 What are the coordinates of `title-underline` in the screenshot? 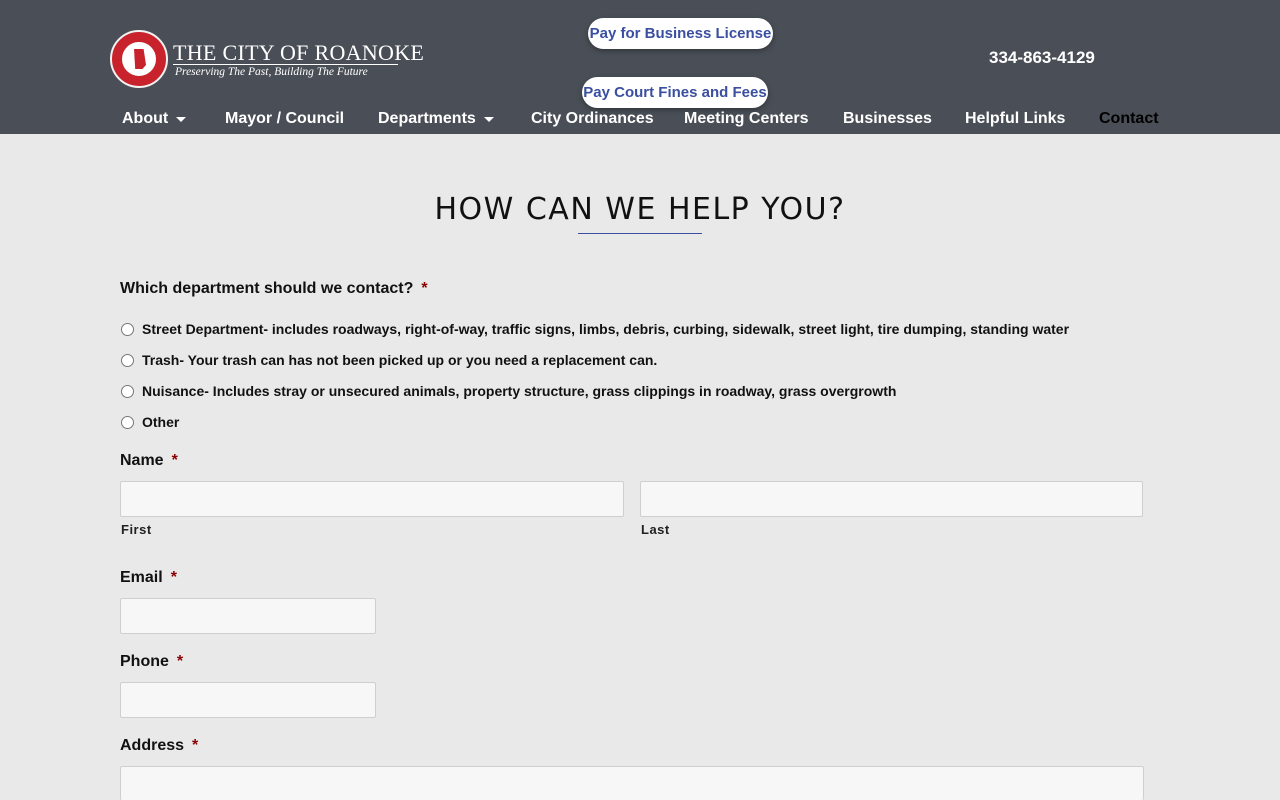 It's located at (640, 233).